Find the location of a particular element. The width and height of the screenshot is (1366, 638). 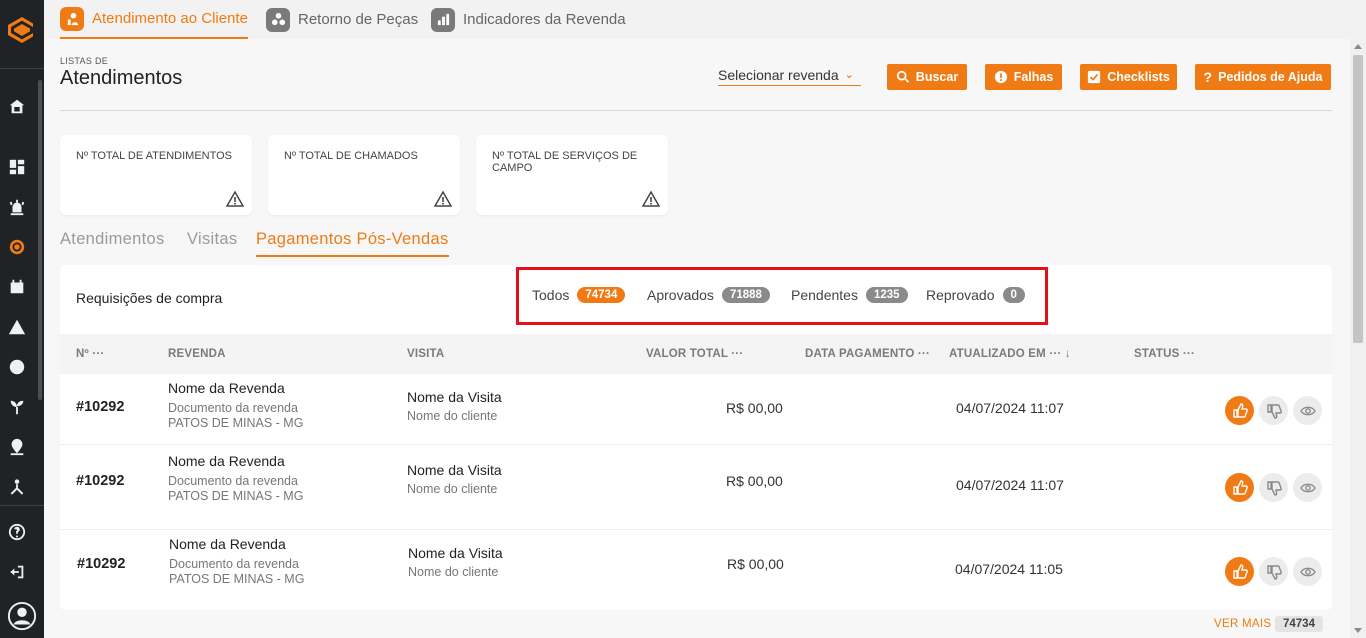

filter-count-badge: 71888 is located at coordinates (745, 295).